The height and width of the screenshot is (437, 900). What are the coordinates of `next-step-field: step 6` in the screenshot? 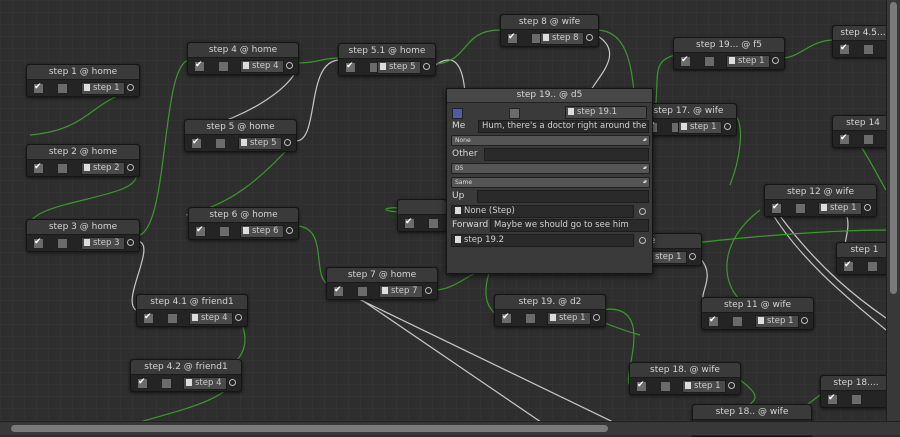 It's located at (262, 231).